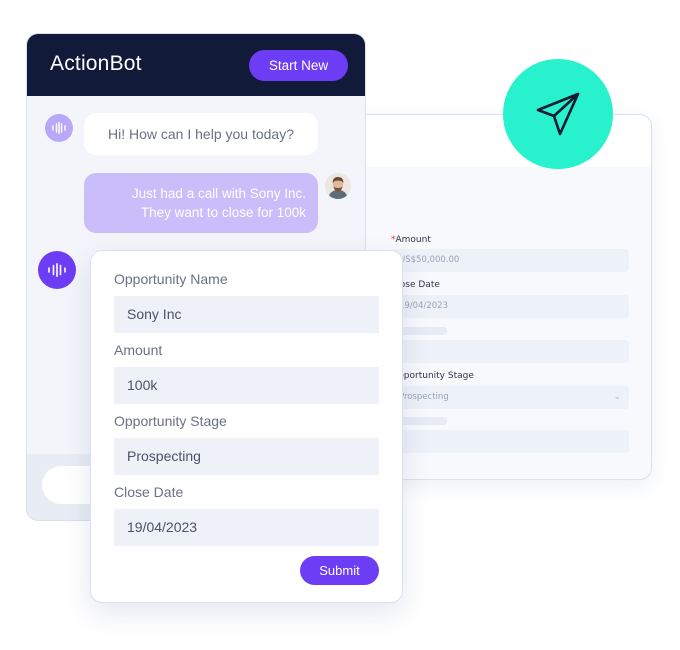  I want to click on close-date-label: Close Date, so click(149, 492).